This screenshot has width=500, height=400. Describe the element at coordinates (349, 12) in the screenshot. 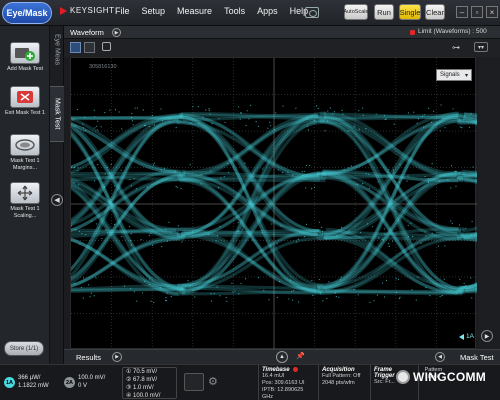

I see `auto-scale-label-line1: Auto` at that location.